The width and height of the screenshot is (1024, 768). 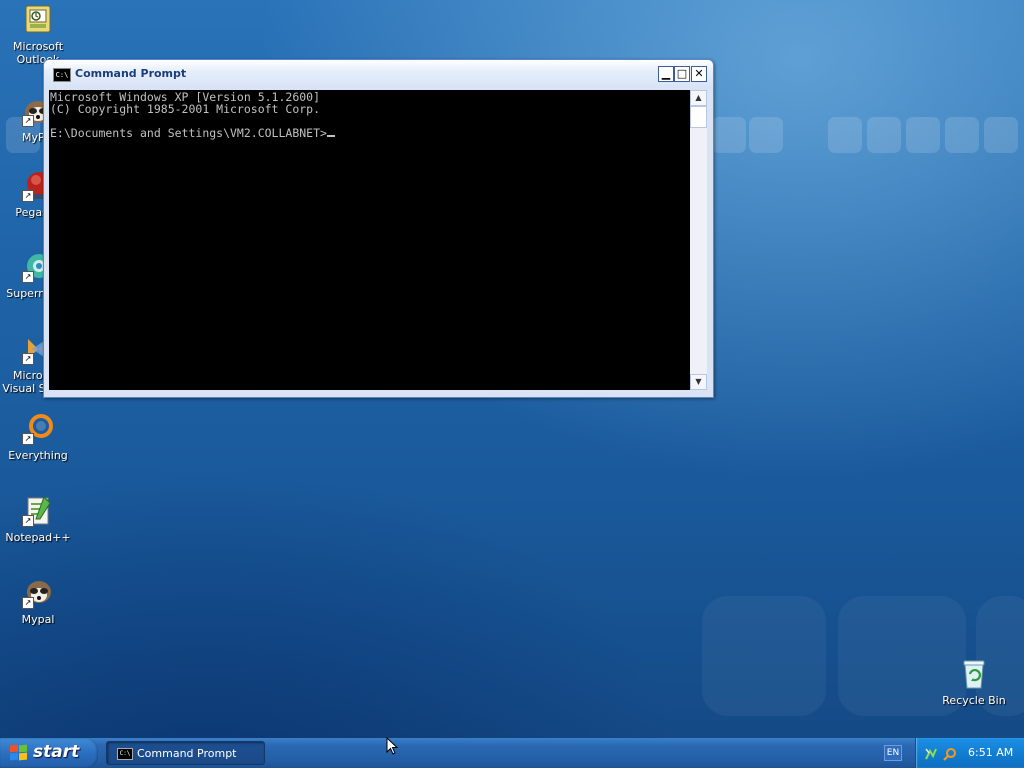 I want to click on scrollbar-thumb, so click(x=698, y=117).